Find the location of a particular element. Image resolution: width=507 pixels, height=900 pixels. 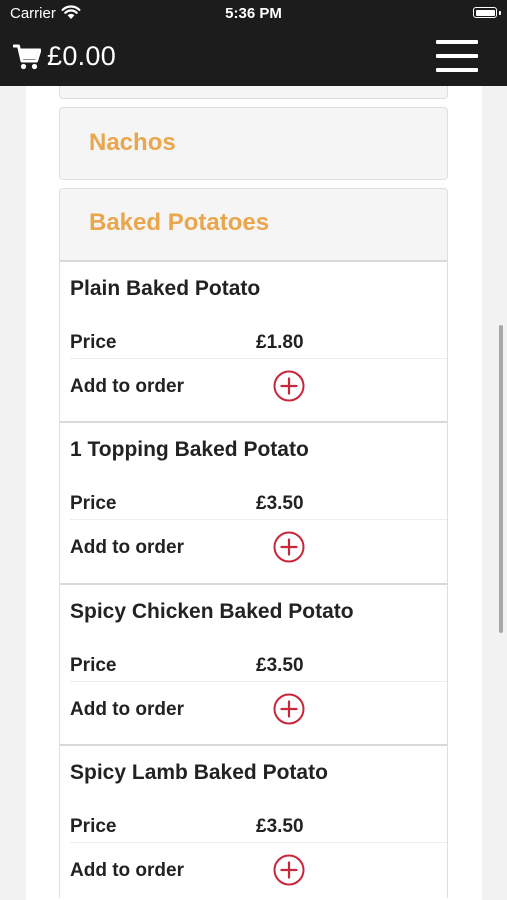

category-title: Nachos is located at coordinates (132, 142).